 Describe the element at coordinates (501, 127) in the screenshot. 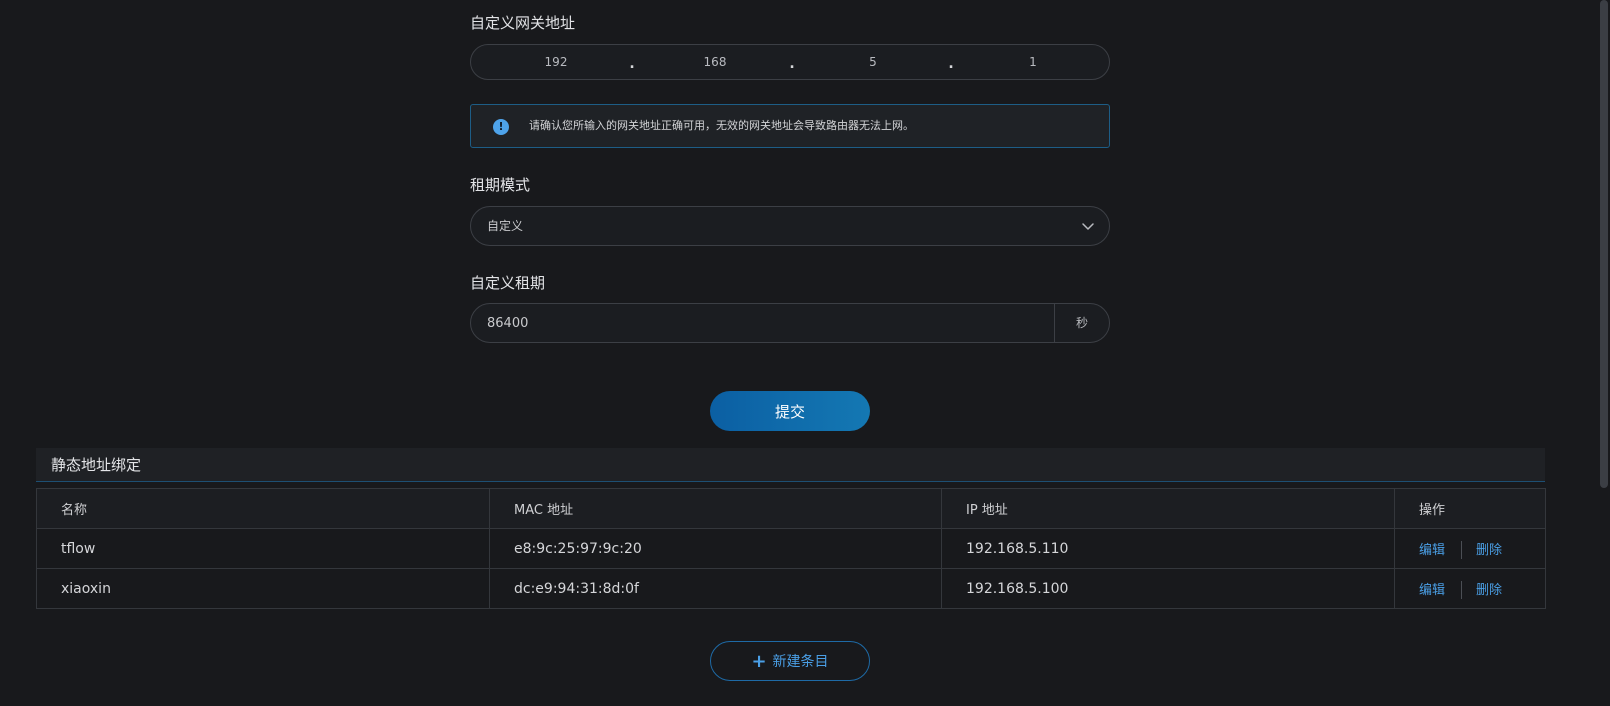

I see `info-icon: !` at that location.